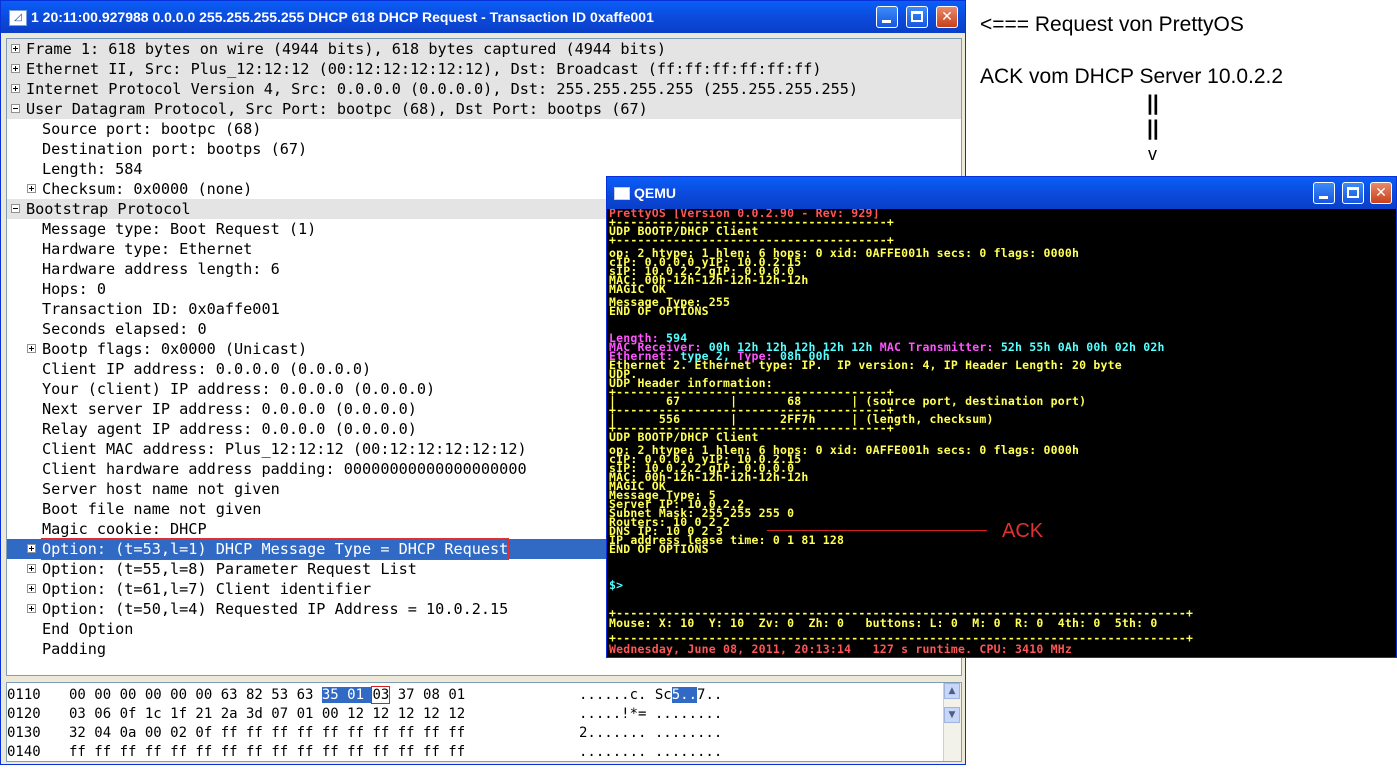 The height and width of the screenshot is (772, 1397). What do you see at coordinates (484, 149) in the screenshot?
I see `tree-row: Destination port: bootps (67)` at bounding box center [484, 149].